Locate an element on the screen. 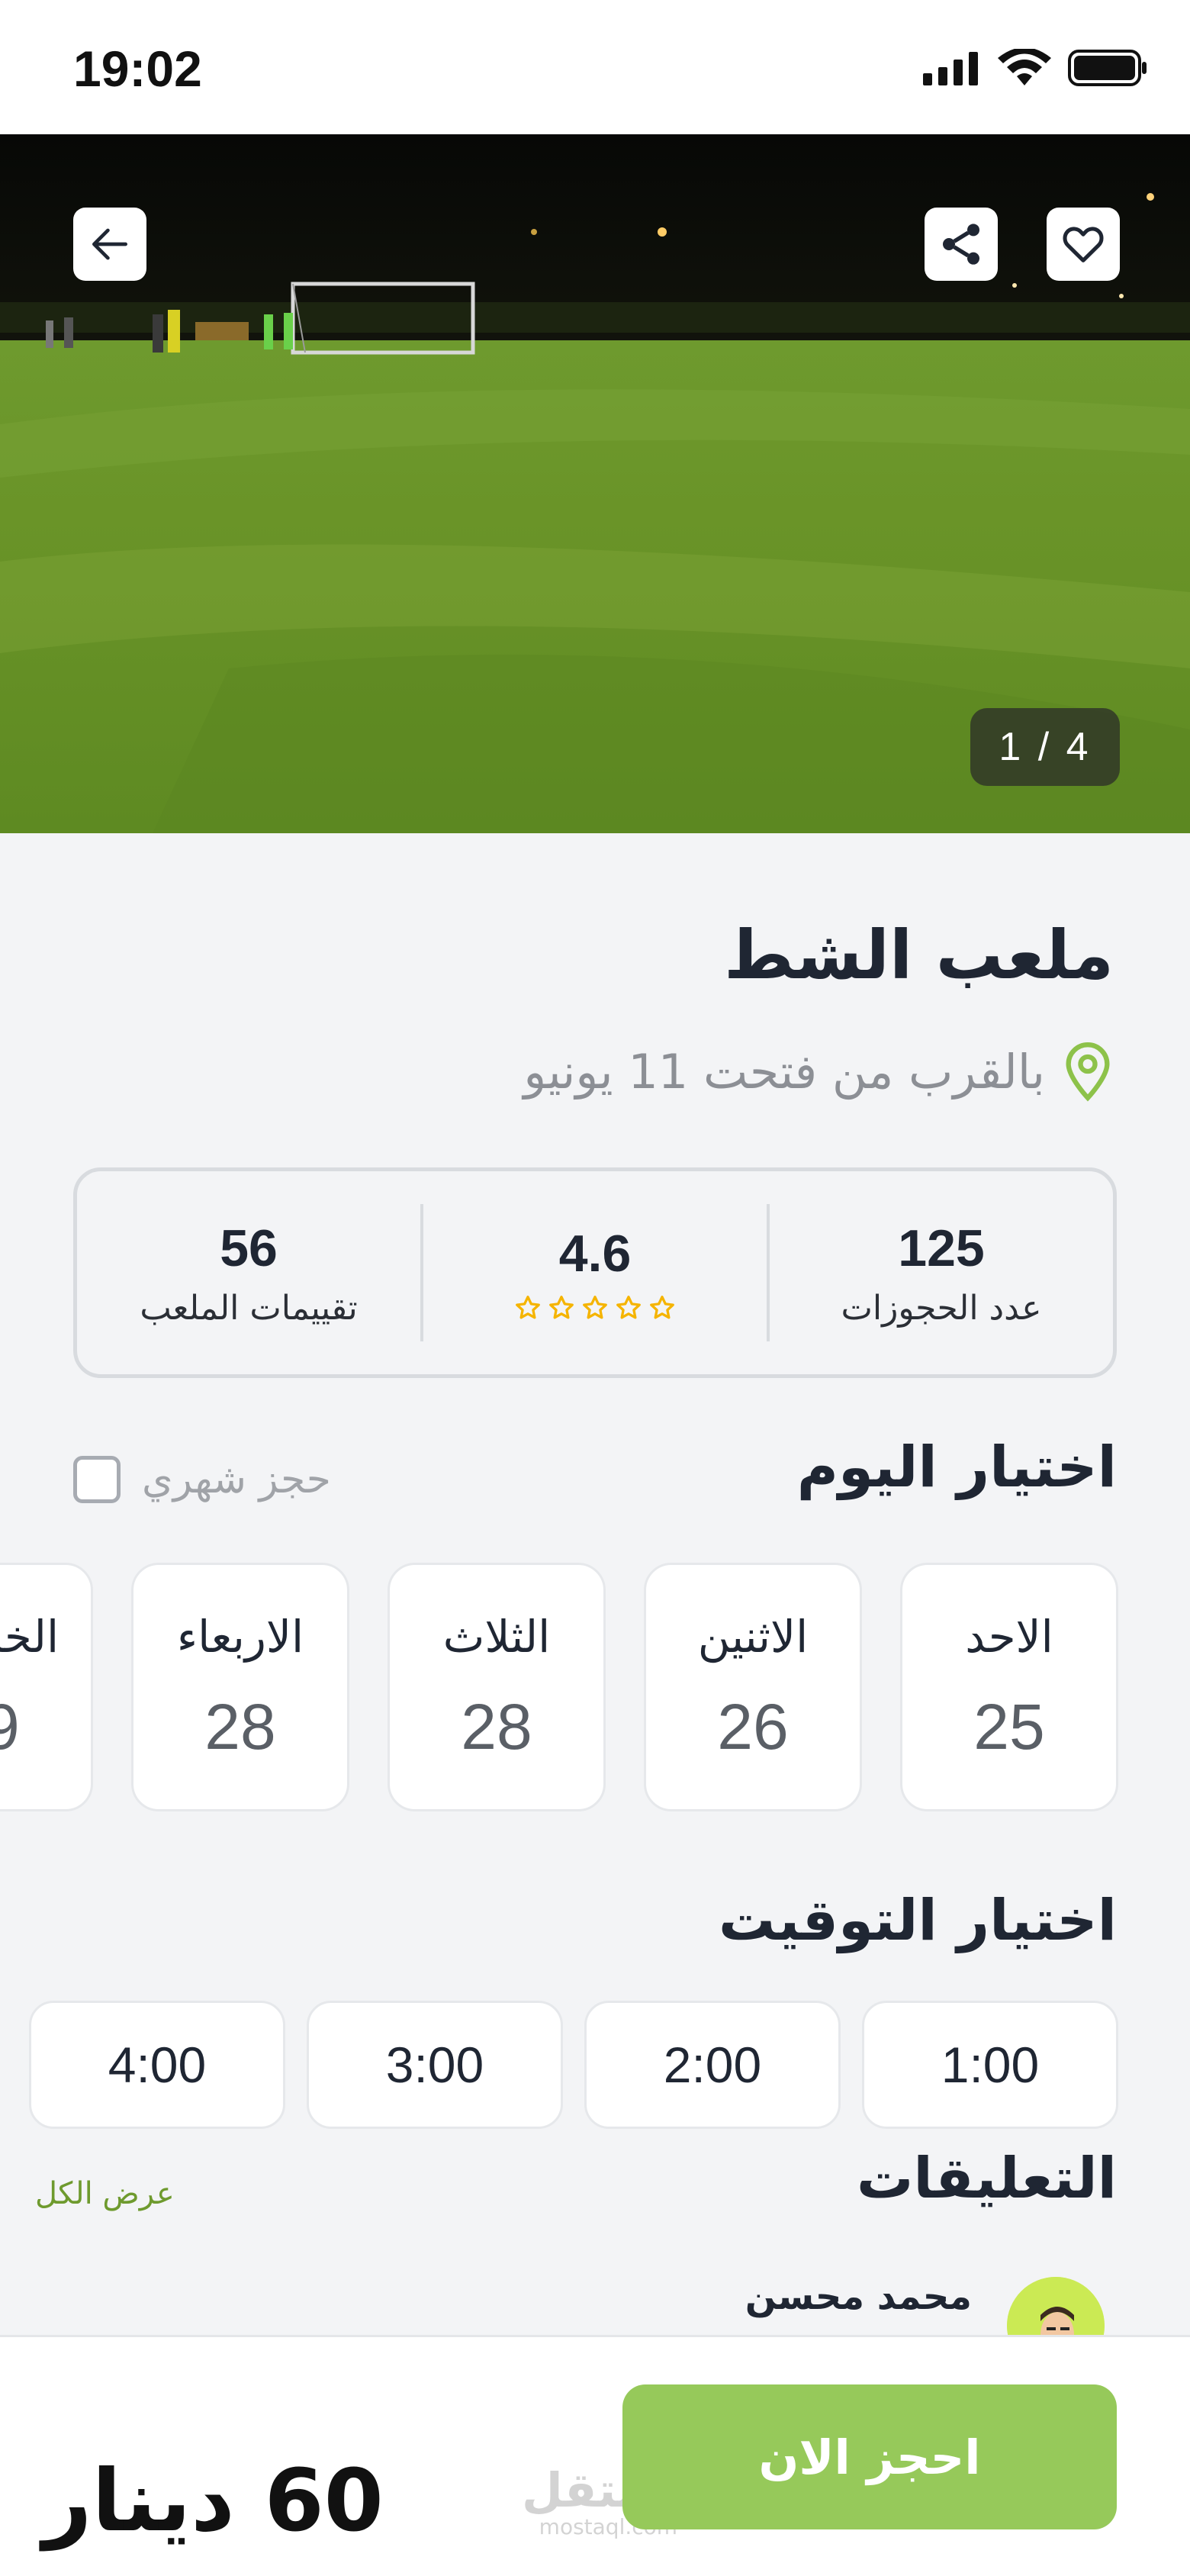 The height and width of the screenshot is (2576, 1190). location-pin-icon is located at coordinates (1088, 1072).